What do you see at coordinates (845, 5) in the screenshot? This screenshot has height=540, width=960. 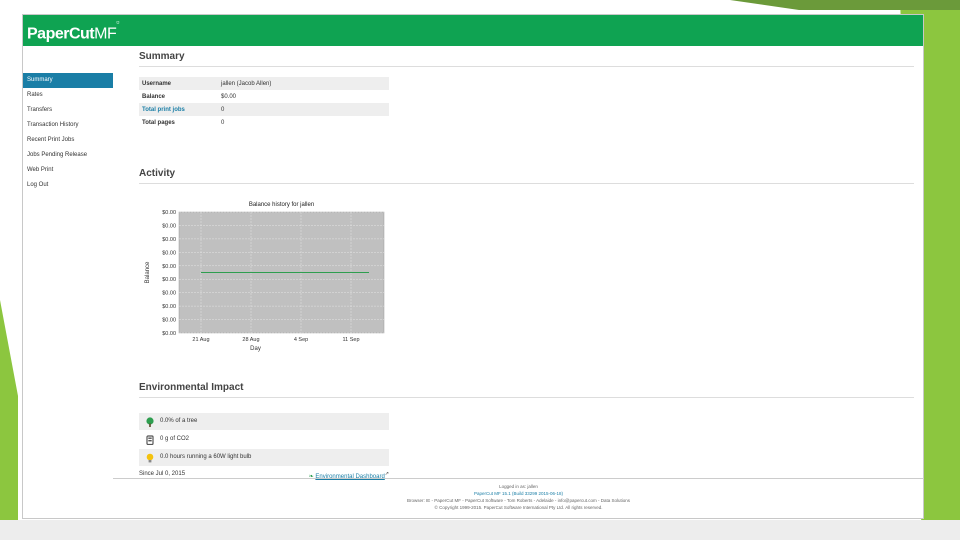 I see `slide-decoration-top` at bounding box center [845, 5].